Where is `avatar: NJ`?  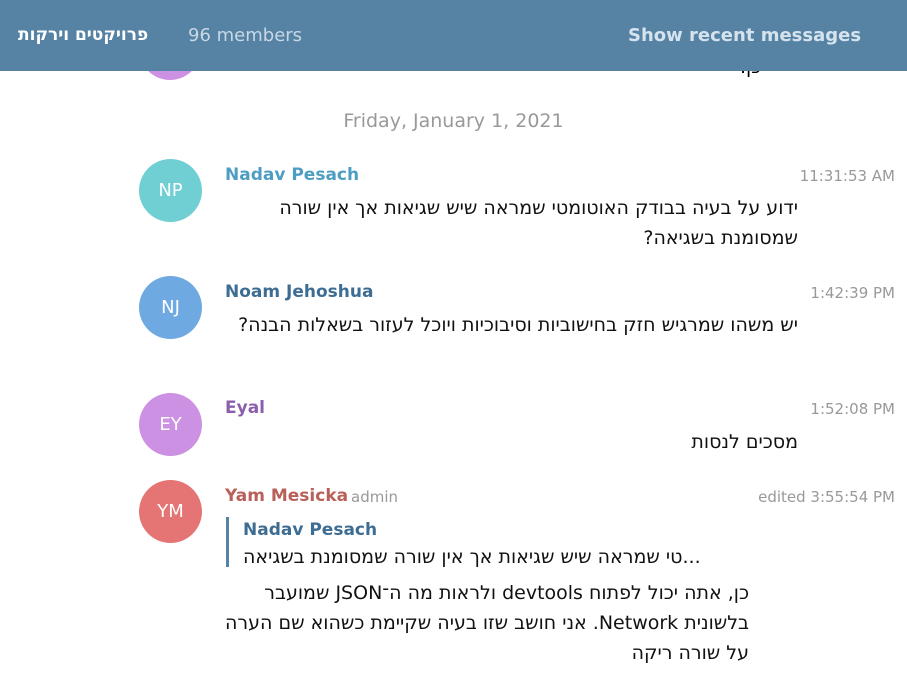
avatar: NJ is located at coordinates (170, 307).